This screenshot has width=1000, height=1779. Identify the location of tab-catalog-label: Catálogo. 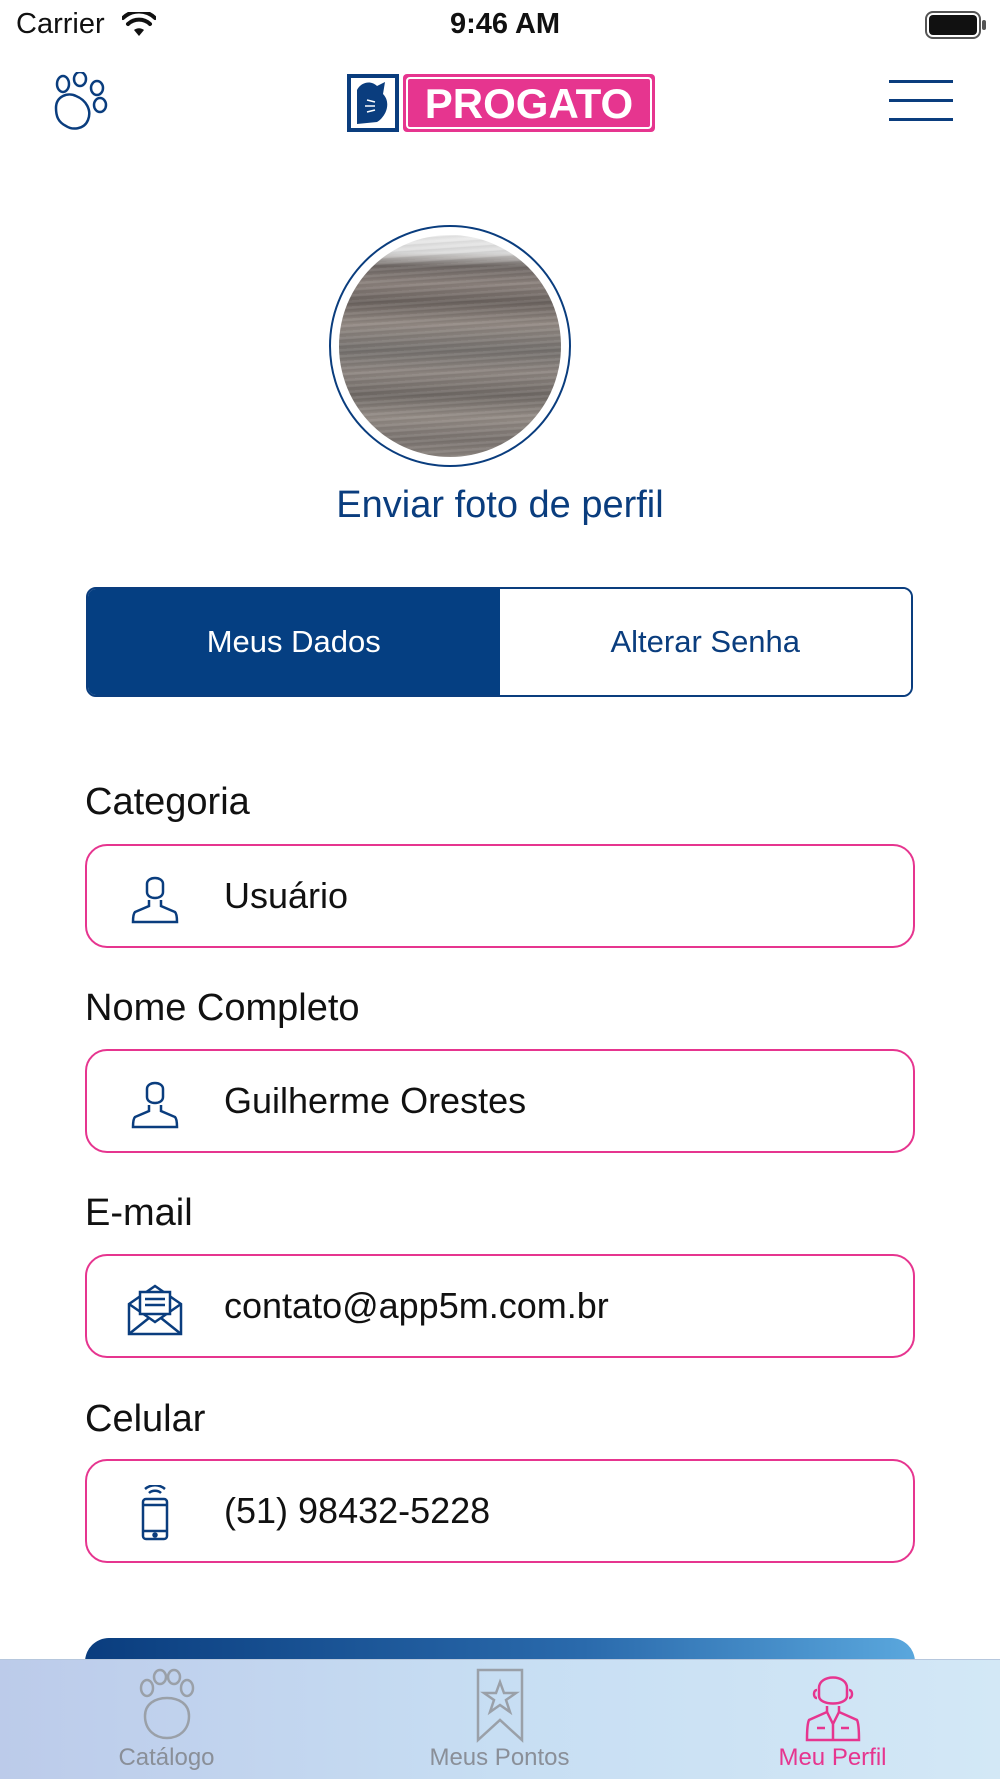
(166, 1757).